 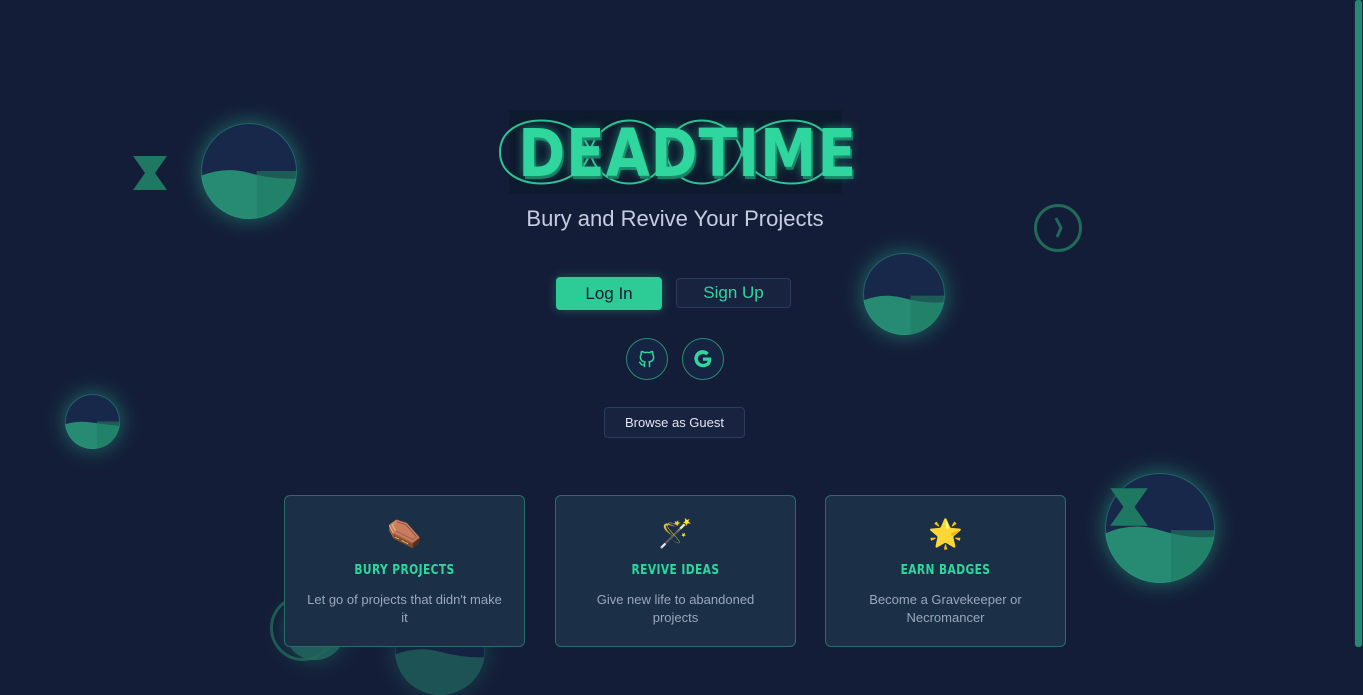 What do you see at coordinates (404, 533) in the screenshot?
I see `coffin-icon: ⚰️` at bounding box center [404, 533].